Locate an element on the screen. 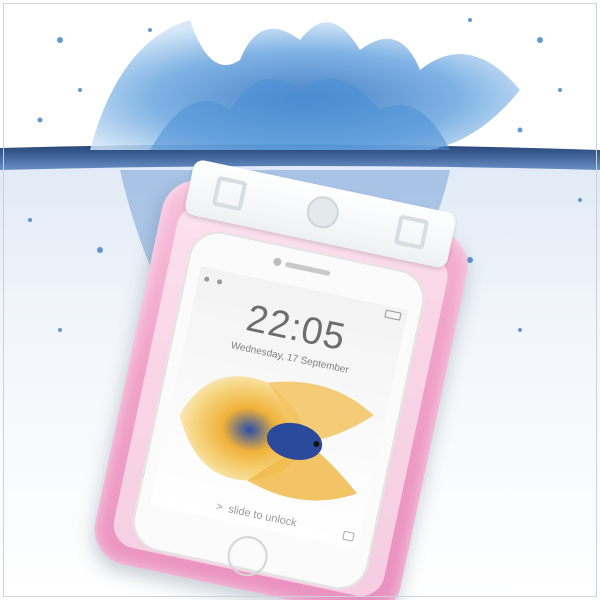 The width and height of the screenshot is (600, 600). front-camera-icon is located at coordinates (277, 262).